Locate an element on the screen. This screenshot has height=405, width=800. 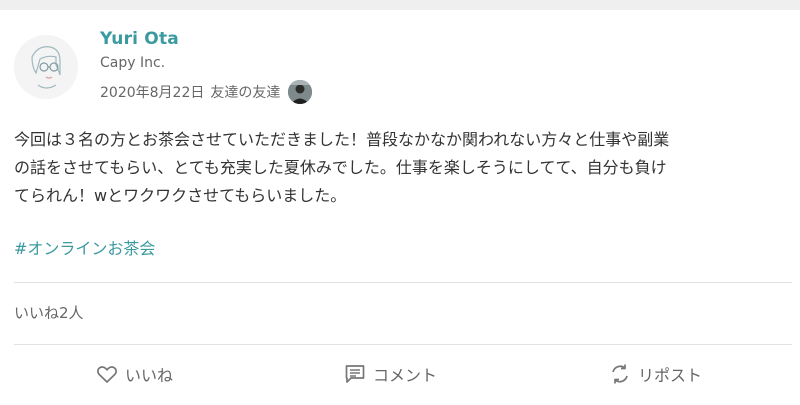
repost-button: リポスト is located at coordinates (655, 374).